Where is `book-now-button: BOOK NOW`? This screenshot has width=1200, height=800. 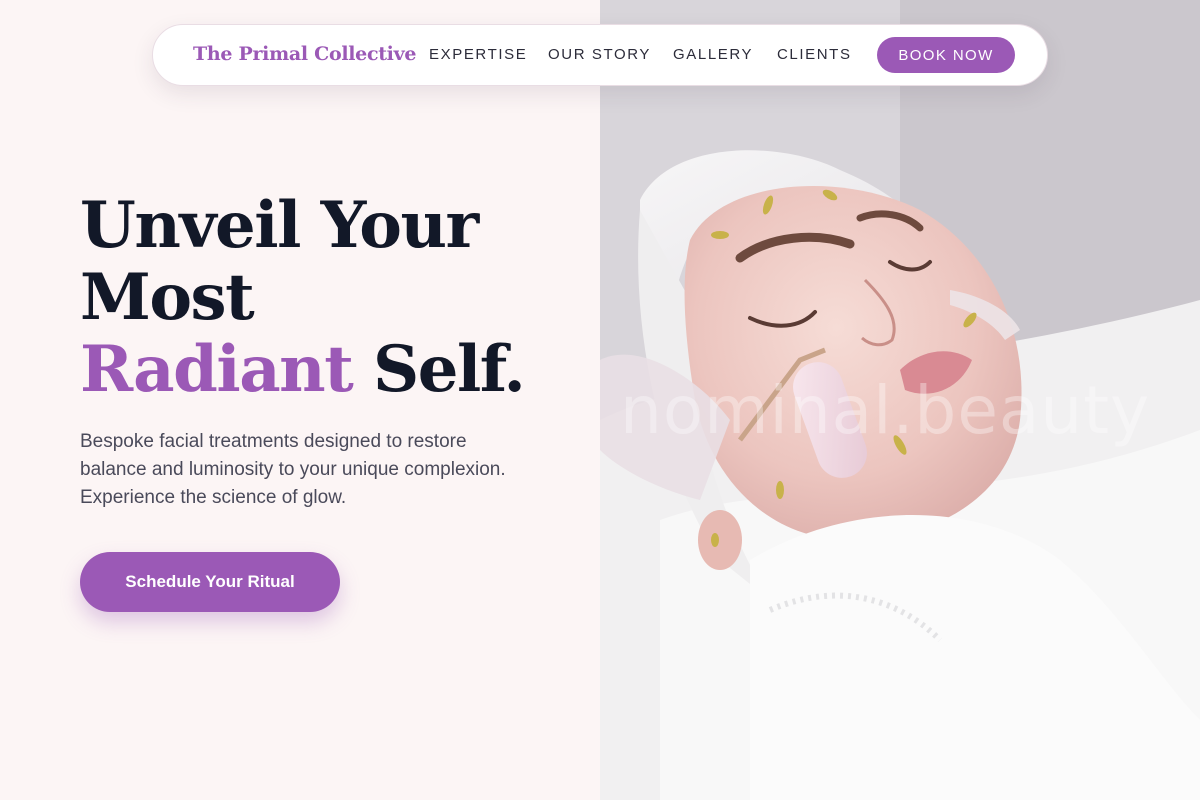
book-now-button: BOOK NOW is located at coordinates (946, 55).